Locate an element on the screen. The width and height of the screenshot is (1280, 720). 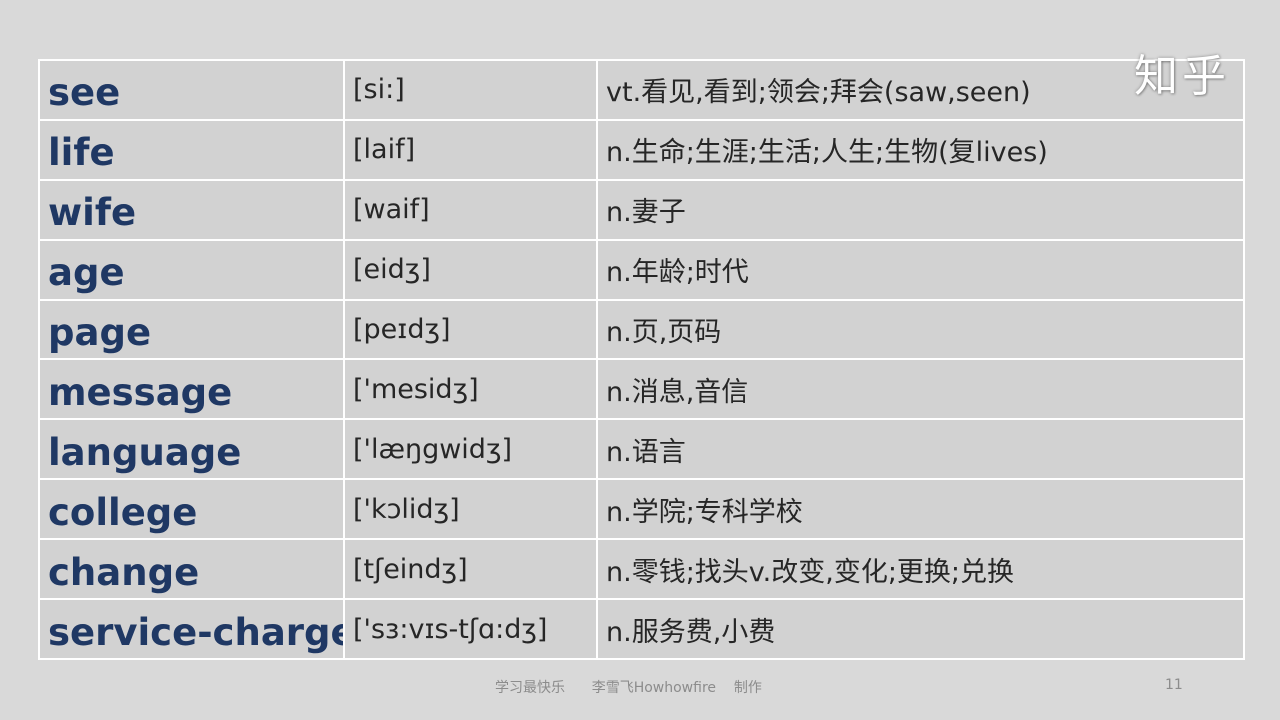
phonetic-cell: [eidʒ] is located at coordinates (470, 269).